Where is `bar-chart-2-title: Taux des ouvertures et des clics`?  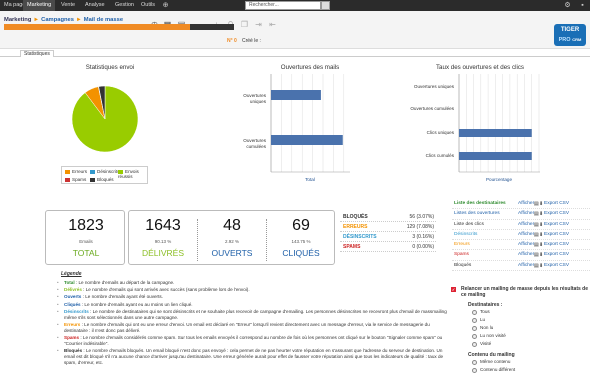
bar-chart-2-title: Taux des ouvertures et des clics is located at coordinates (480, 67).